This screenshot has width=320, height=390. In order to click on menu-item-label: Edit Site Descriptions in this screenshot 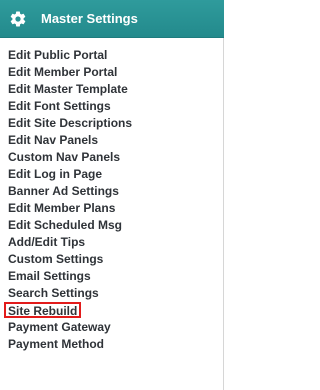, I will do `click(70, 123)`.